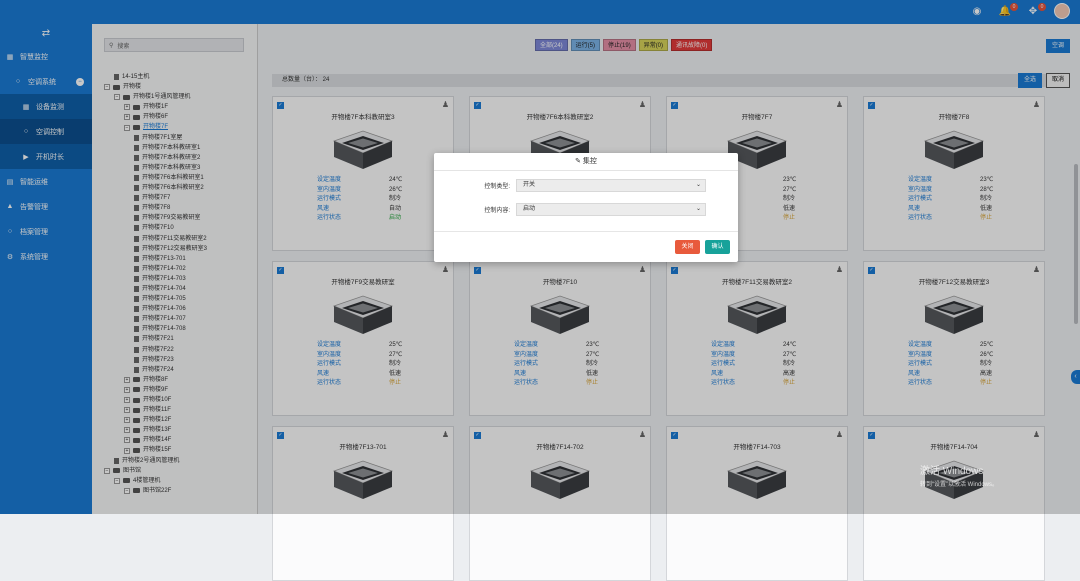 The width and height of the screenshot is (1080, 581). I want to click on control-type-label: 控制类型:, so click(497, 187).